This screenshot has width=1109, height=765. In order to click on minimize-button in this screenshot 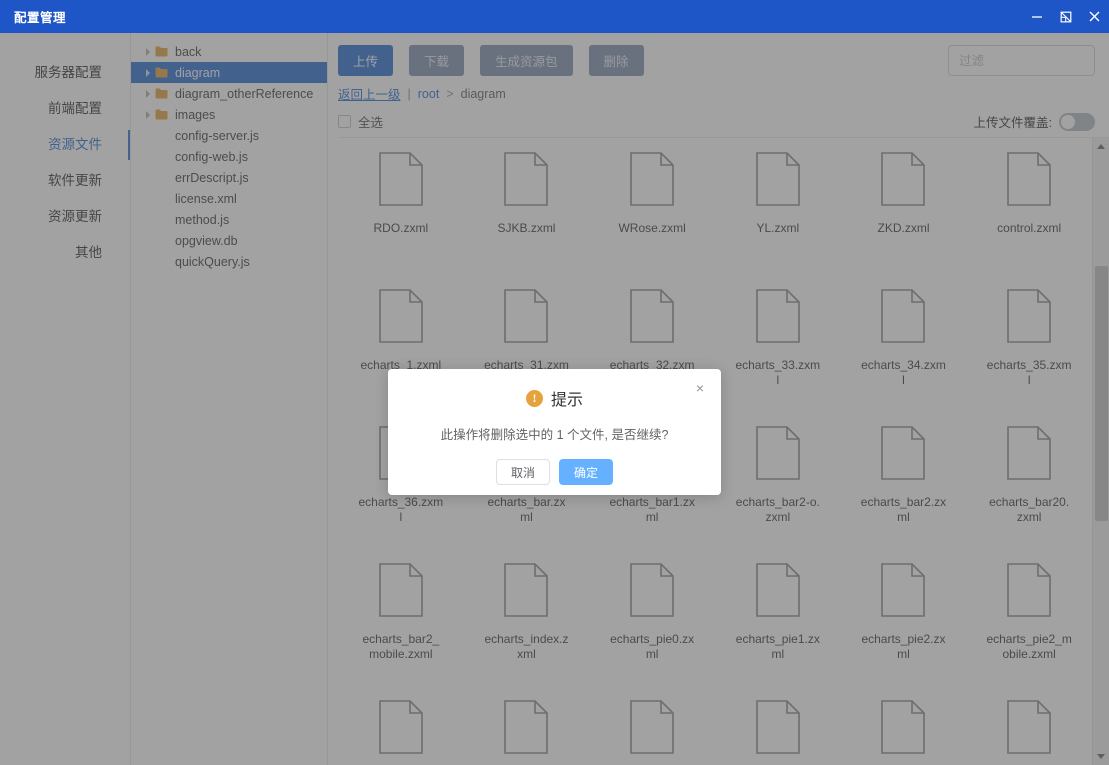, I will do `click(1036, 16)`.